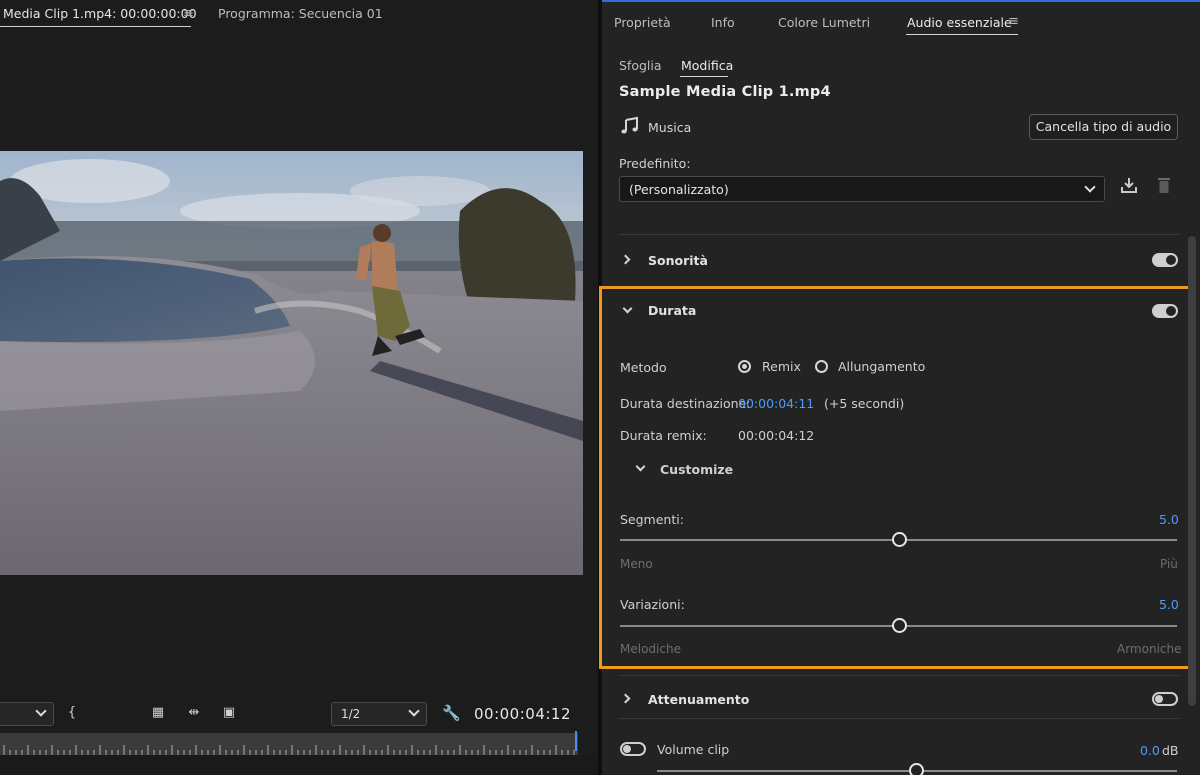  What do you see at coordinates (652, 604) in the screenshot?
I see `variations-label: Variazioni:` at bounding box center [652, 604].